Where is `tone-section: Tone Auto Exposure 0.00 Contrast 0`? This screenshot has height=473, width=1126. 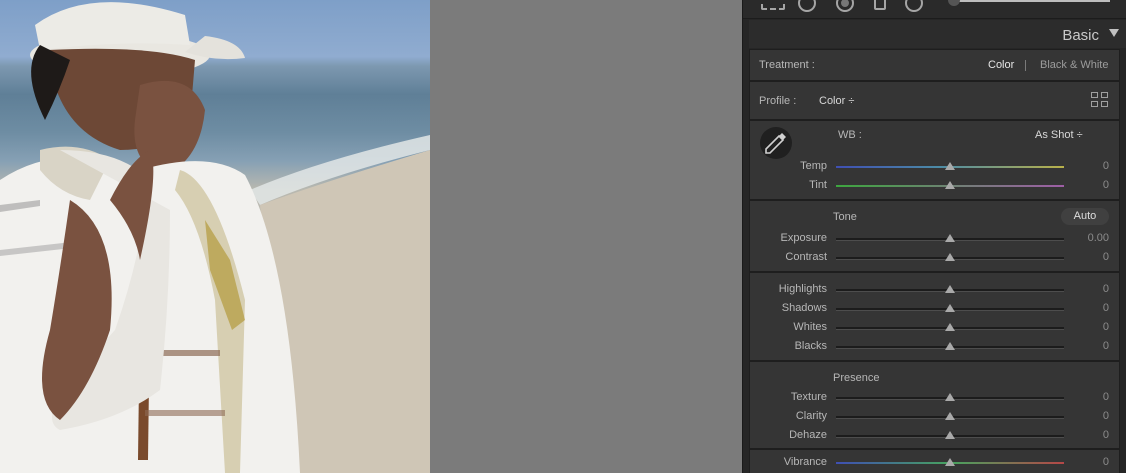 tone-section: Tone Auto Exposure 0.00 Contrast 0 is located at coordinates (934, 236).